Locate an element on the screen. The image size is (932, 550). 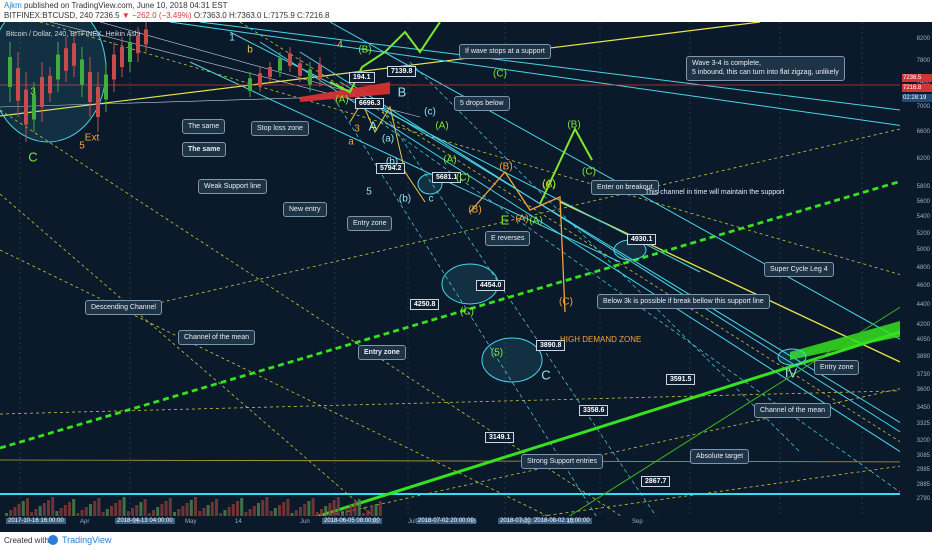
x-tick-label: Sep is located at coordinates (637, 522).